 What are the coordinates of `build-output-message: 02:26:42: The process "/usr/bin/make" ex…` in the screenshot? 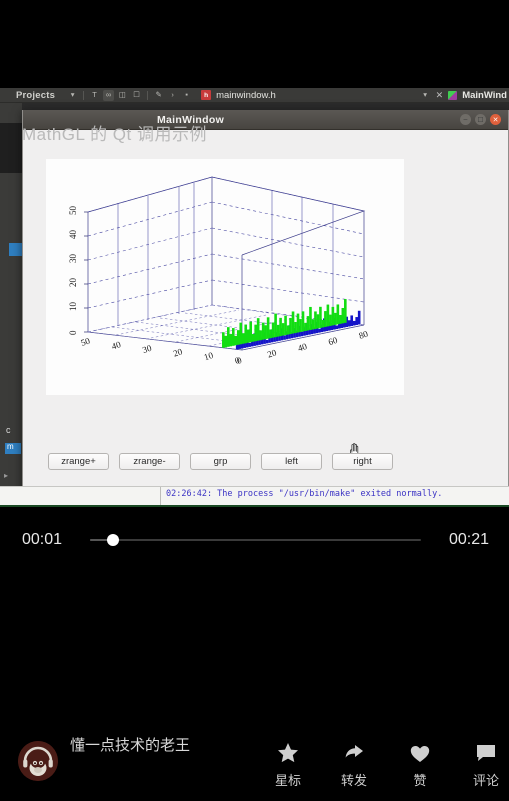 It's located at (304, 494).